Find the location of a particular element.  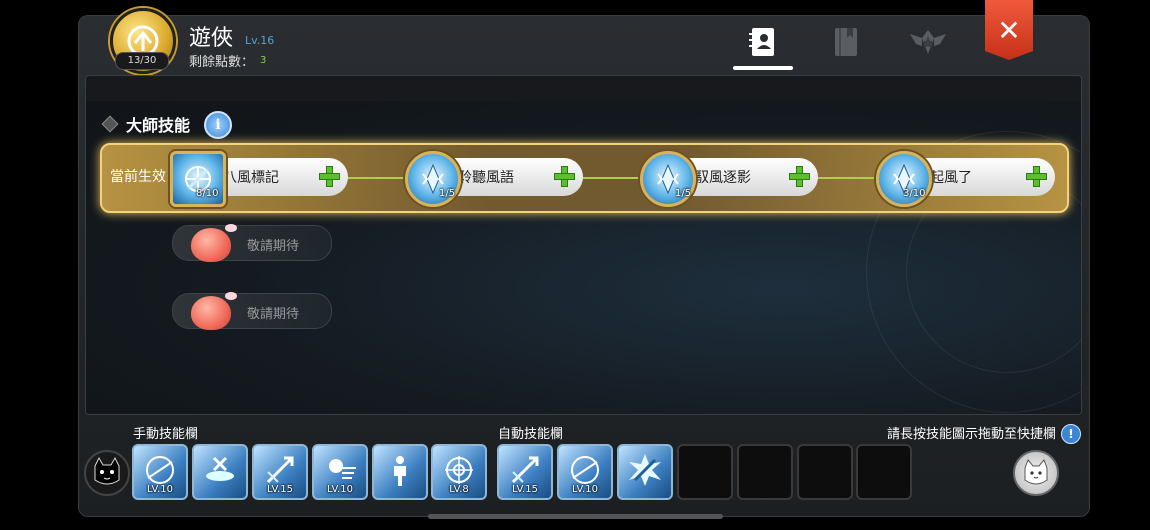

home-indicator is located at coordinates (575, 516).